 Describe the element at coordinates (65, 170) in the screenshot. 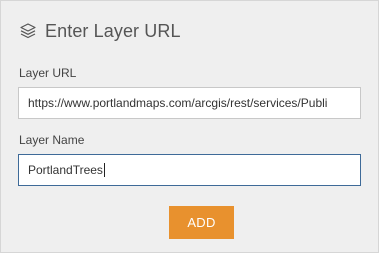

I see `layer-name-value: PortlandTrees` at that location.